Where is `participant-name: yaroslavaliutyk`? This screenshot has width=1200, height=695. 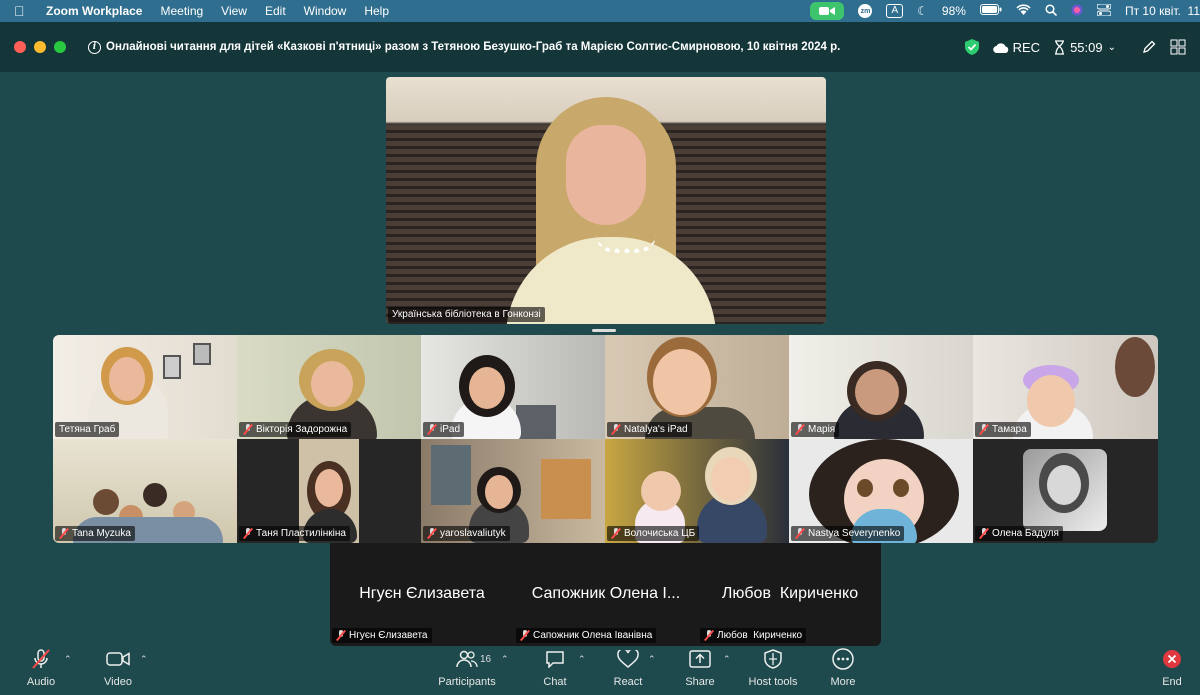 participant-name: yaroslavaliutyk is located at coordinates (473, 533).